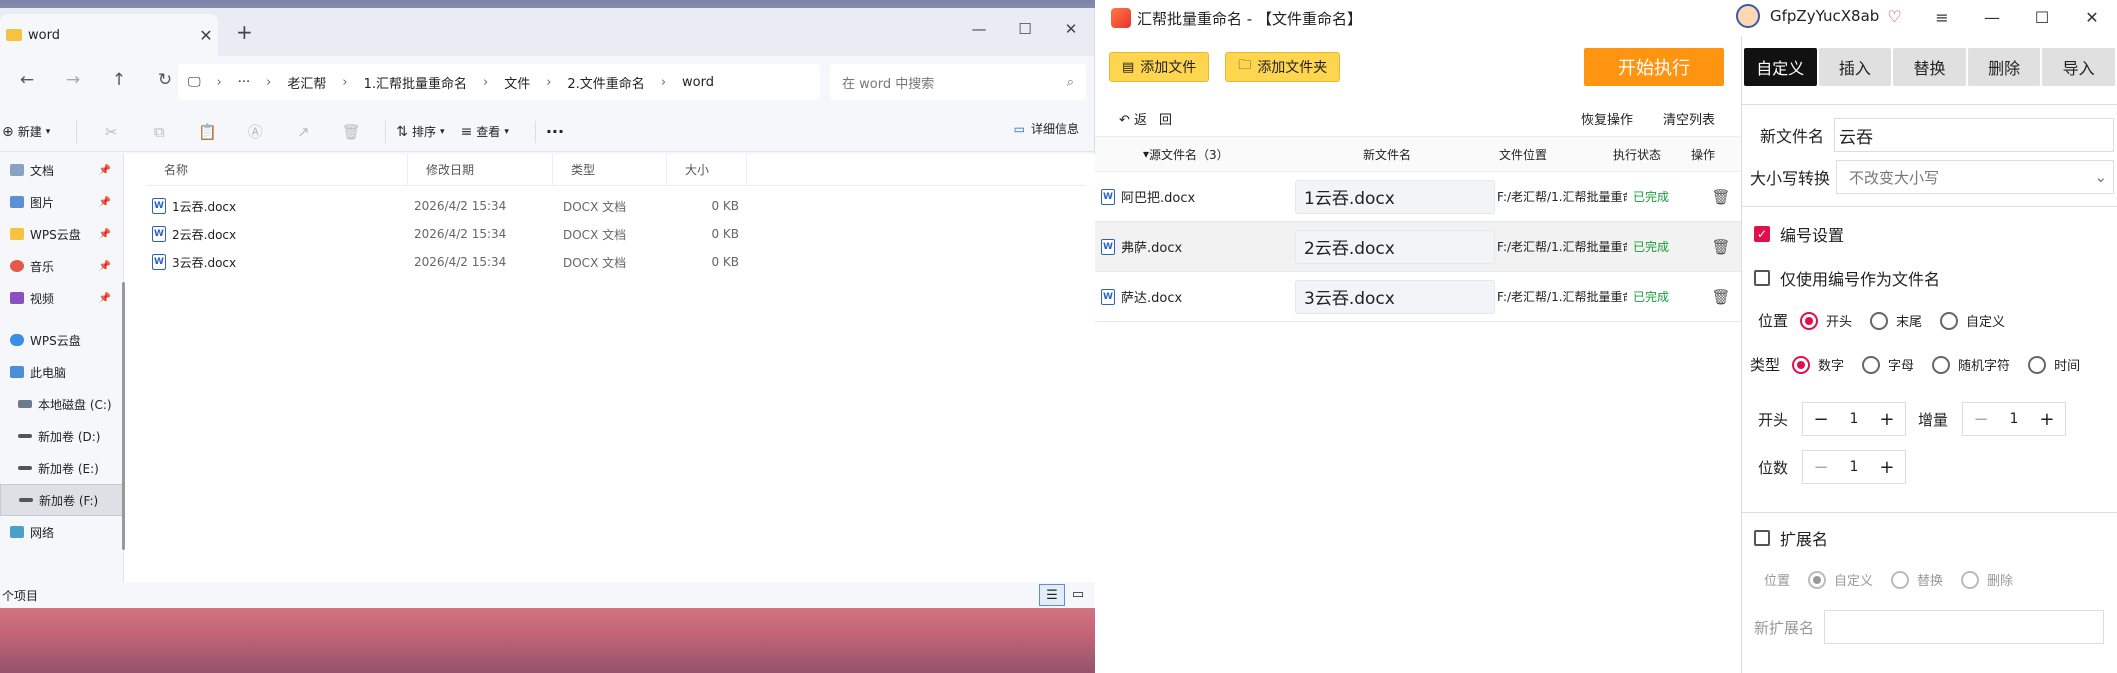 The image size is (2117, 673). Describe the element at coordinates (206, 35) in the screenshot. I see `tab-close-icon: ✕` at that location.